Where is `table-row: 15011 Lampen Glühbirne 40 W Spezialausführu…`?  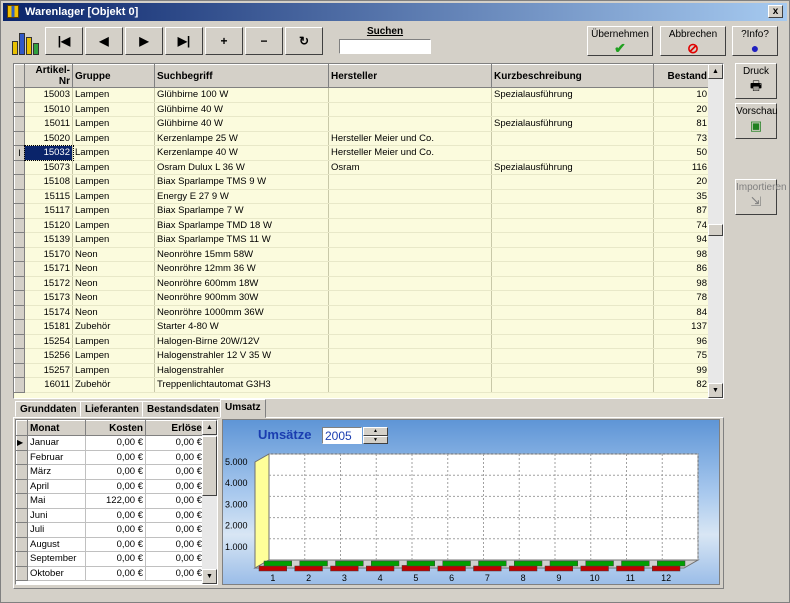 table-row: 15011 Lampen Glühbirne 40 W Spezialausführu… is located at coordinates (362, 124).